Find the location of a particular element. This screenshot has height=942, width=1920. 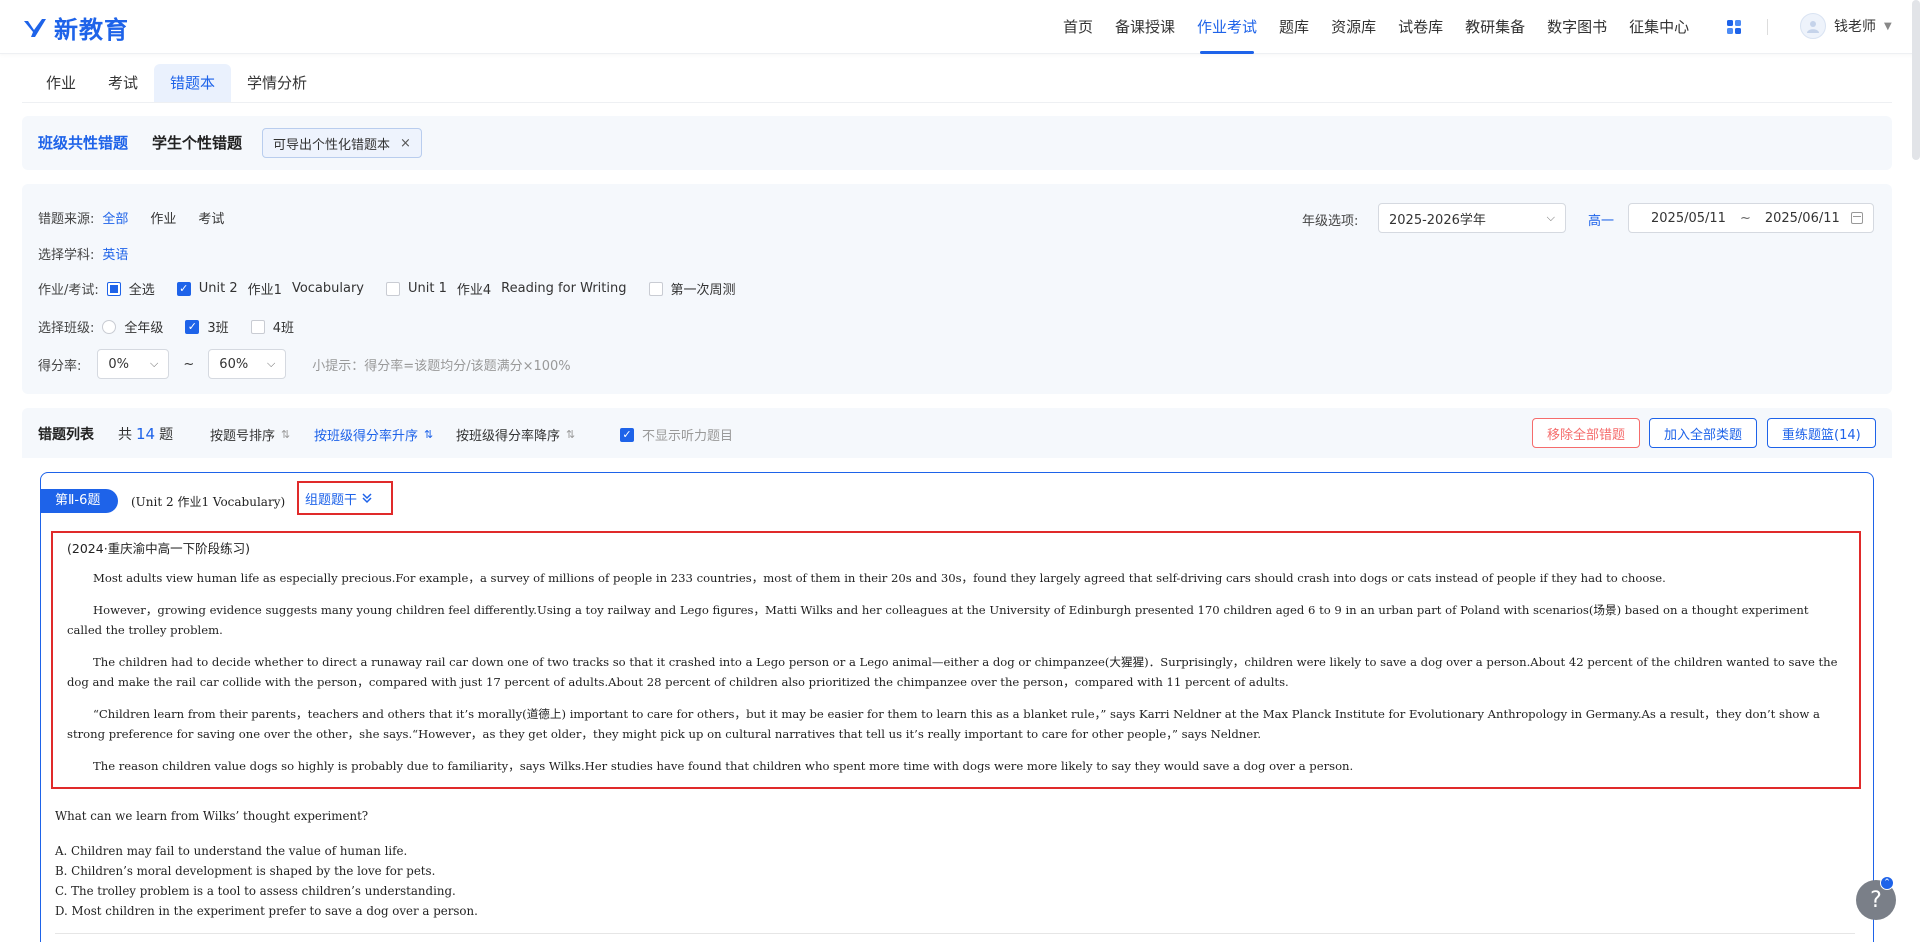

hide-listening-checkbox: ✓ is located at coordinates (627, 434).